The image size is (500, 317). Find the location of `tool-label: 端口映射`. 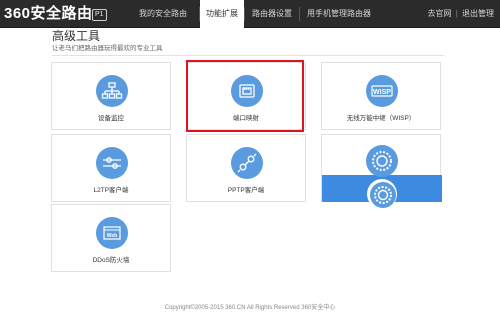

tool-label: 端口映射 is located at coordinates (246, 118).